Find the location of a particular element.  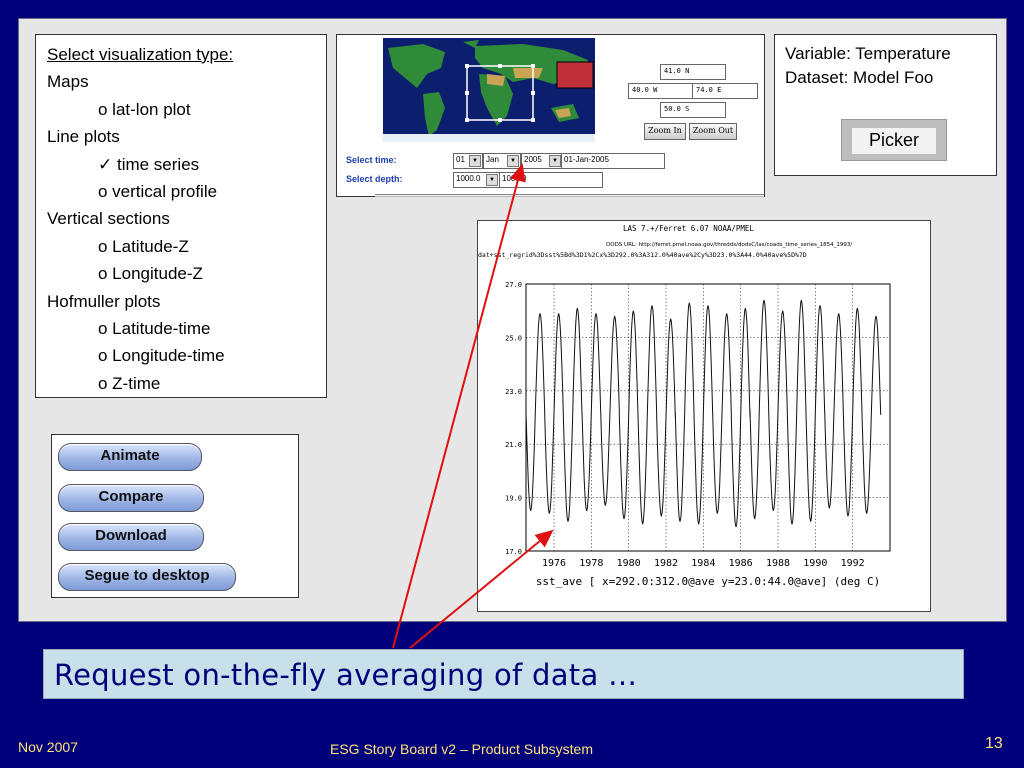

footer-title: ESG Story Board v2 – Product Subsystem is located at coordinates (462, 749).